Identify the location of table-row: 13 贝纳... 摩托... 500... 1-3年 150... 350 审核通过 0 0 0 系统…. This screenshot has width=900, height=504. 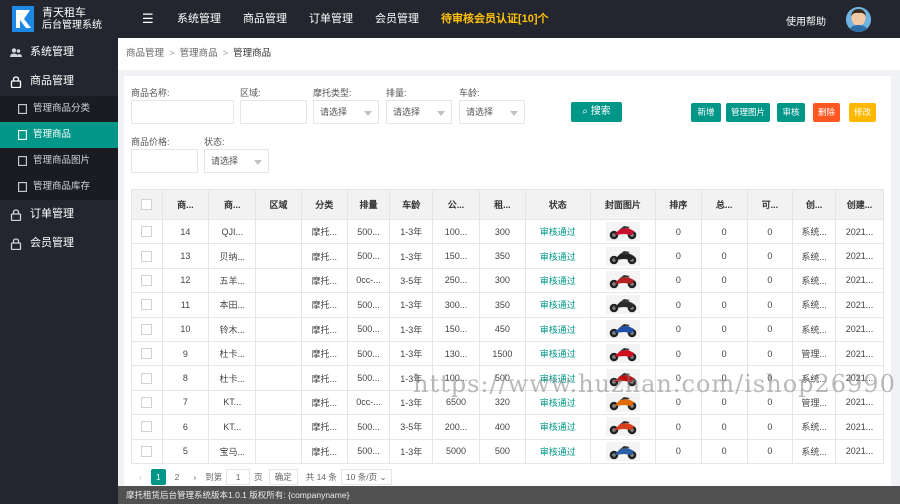
(507, 256).